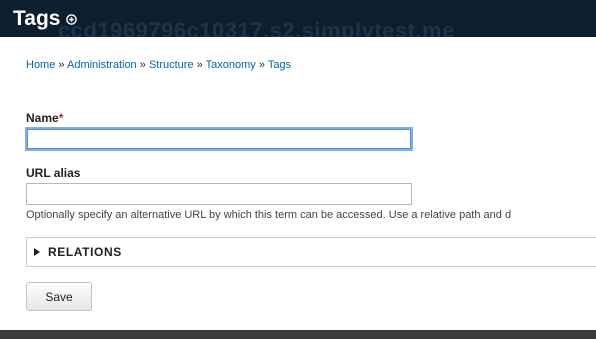 Image resolution: width=596 pixels, height=339 pixels. Describe the element at coordinates (85, 252) in the screenshot. I see `relations-label: RELATIONS` at that location.